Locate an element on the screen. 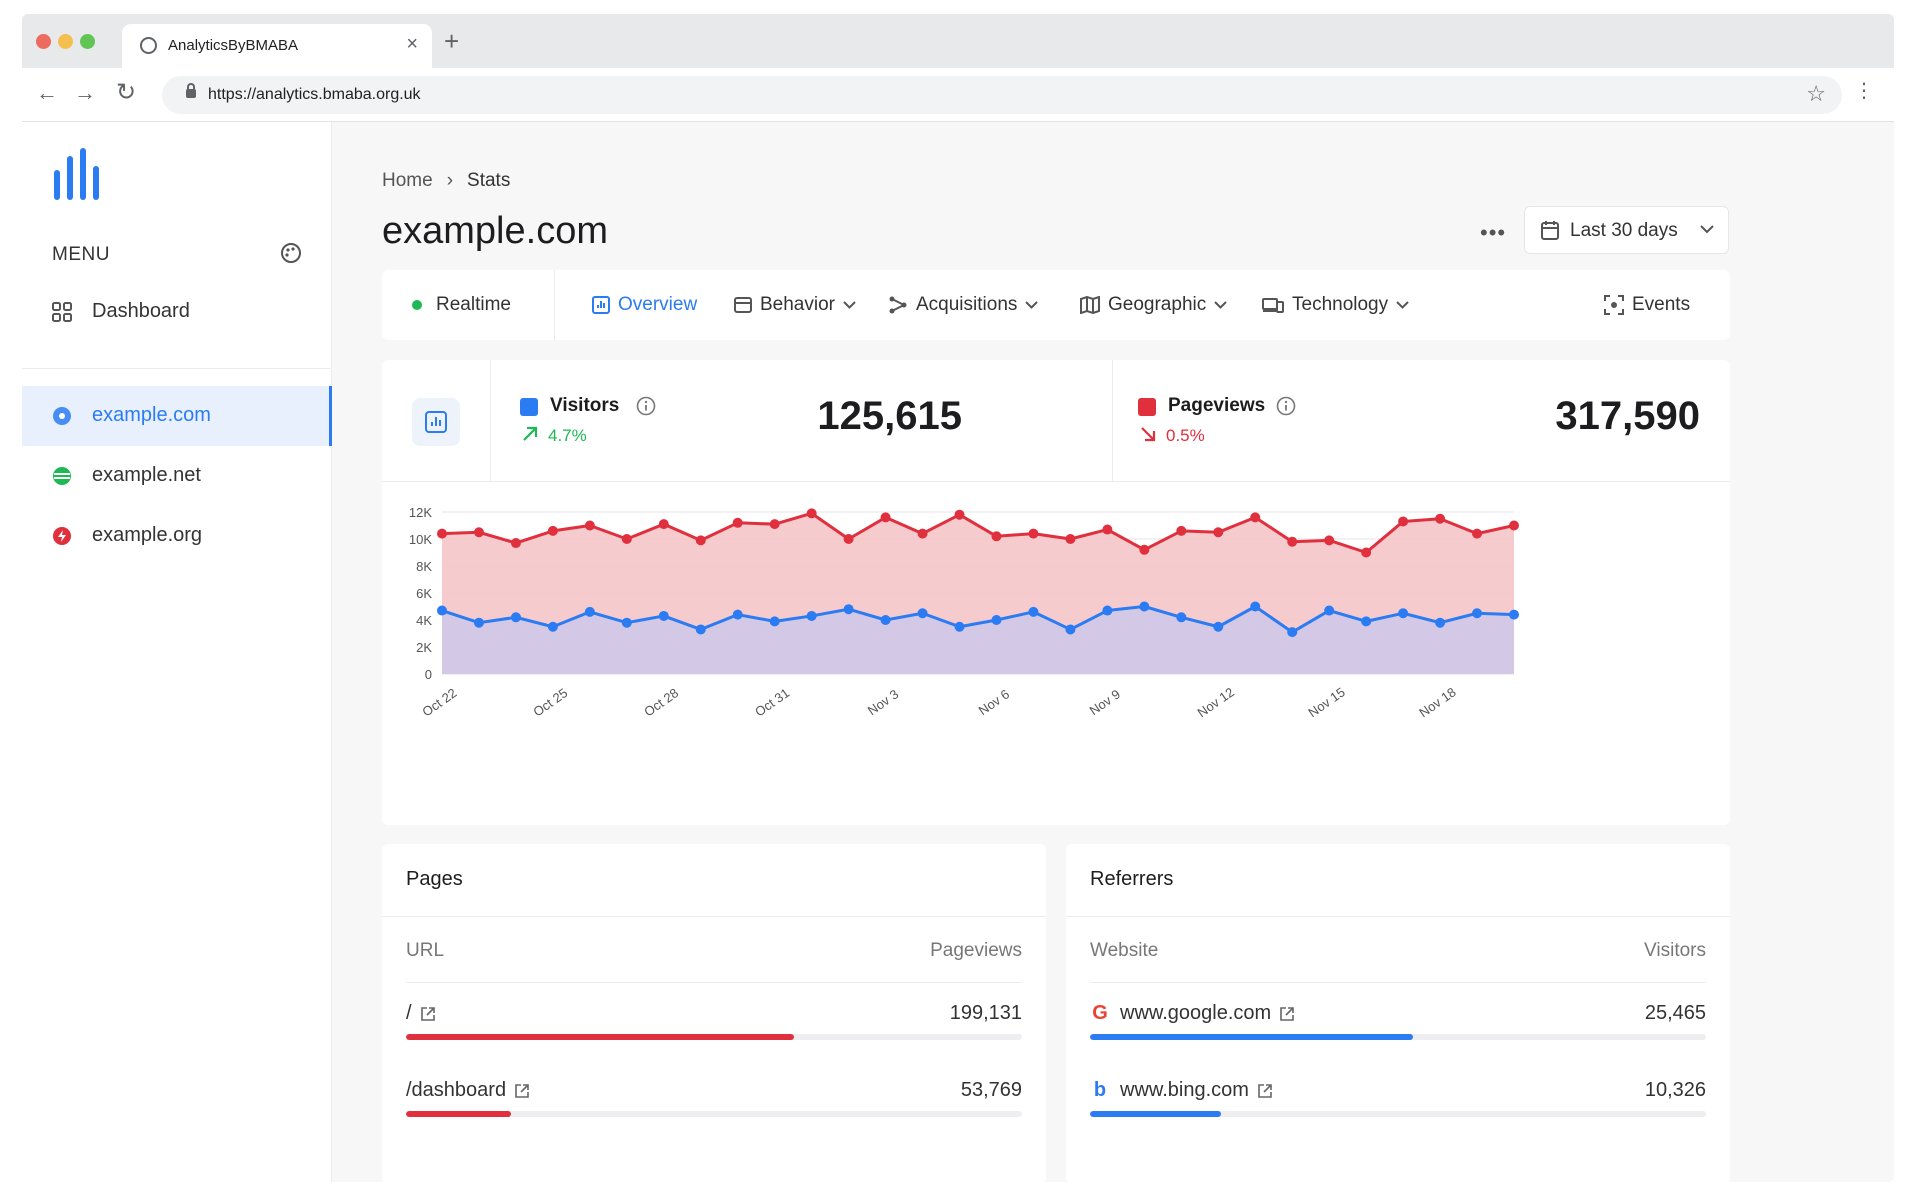 Image resolution: width=1914 pixels, height=1200 pixels. sidebar-item-example-com: example.com is located at coordinates (177, 416).